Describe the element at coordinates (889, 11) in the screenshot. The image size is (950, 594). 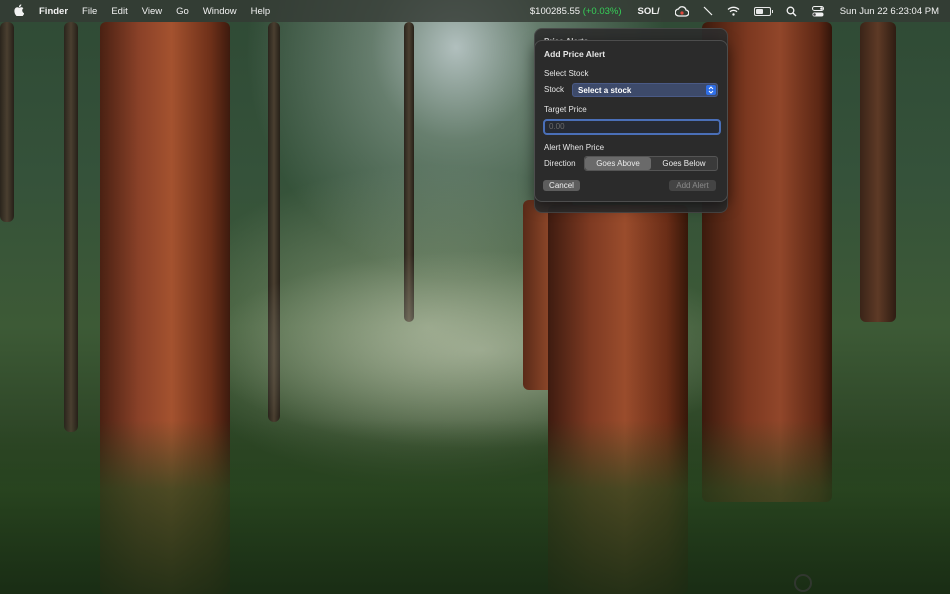
I see `menubar-clock: Sun Jun 22 6:23:04 PM` at that location.